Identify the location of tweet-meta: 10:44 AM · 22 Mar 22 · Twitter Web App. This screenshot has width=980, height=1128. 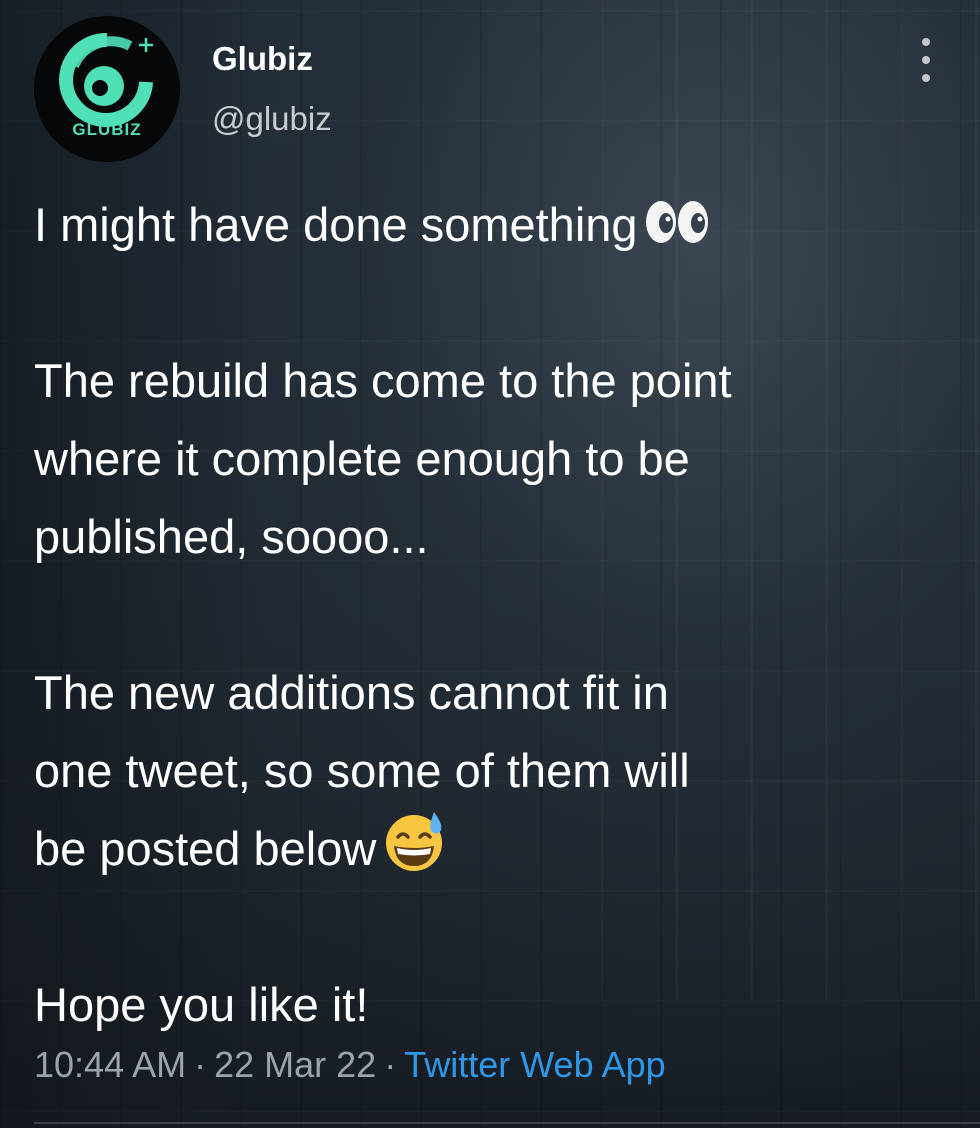
(350, 1065).